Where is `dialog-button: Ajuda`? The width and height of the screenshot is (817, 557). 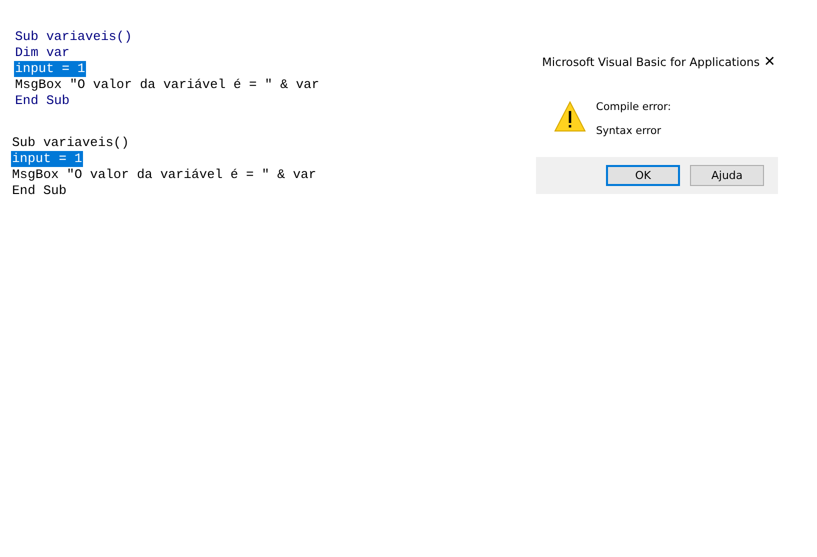
dialog-button: Ajuda is located at coordinates (727, 175).